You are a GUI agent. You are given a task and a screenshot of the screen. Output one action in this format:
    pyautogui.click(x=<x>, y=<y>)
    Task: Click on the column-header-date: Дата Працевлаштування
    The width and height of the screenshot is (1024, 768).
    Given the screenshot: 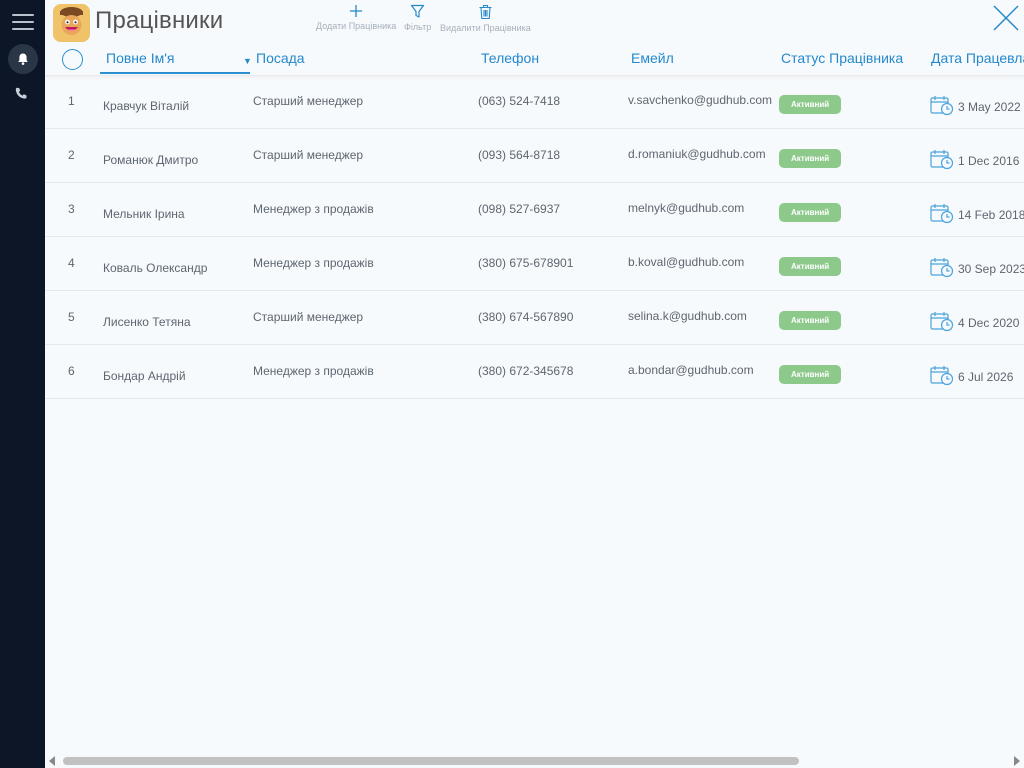 What is the action you would take?
    pyautogui.click(x=977, y=58)
    